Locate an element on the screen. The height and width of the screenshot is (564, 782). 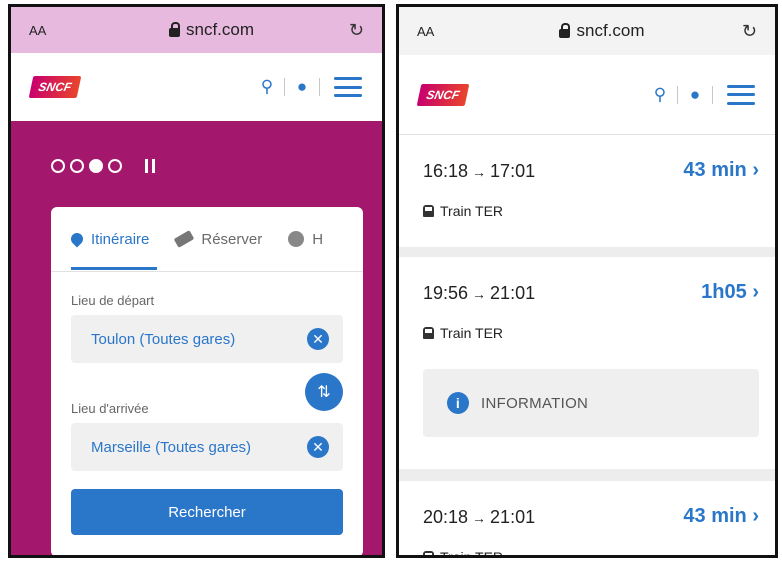
departure-value: Toulon (Toutes gares) is located at coordinates (163, 339).